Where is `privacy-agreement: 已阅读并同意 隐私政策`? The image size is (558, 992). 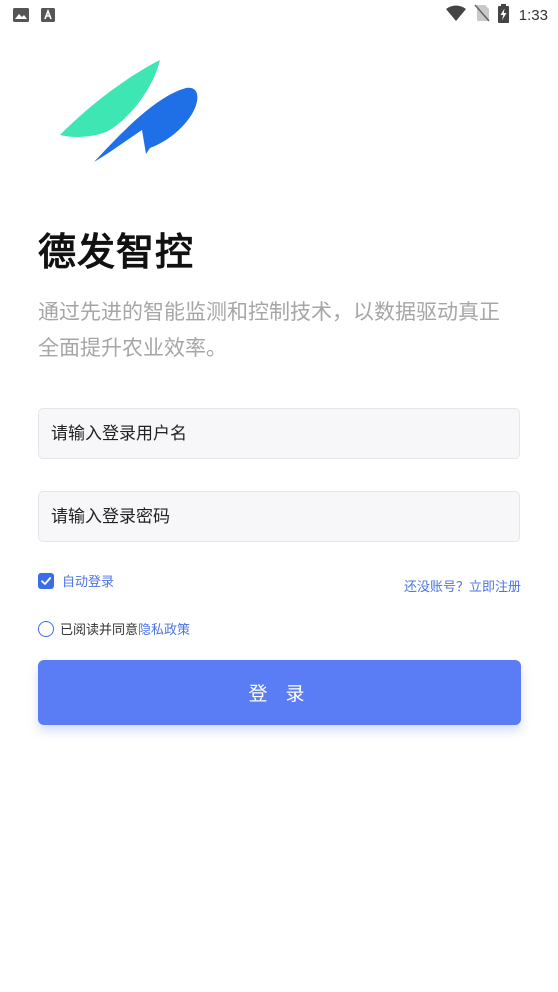
privacy-agreement: 已阅读并同意 隐私政策 is located at coordinates (114, 628).